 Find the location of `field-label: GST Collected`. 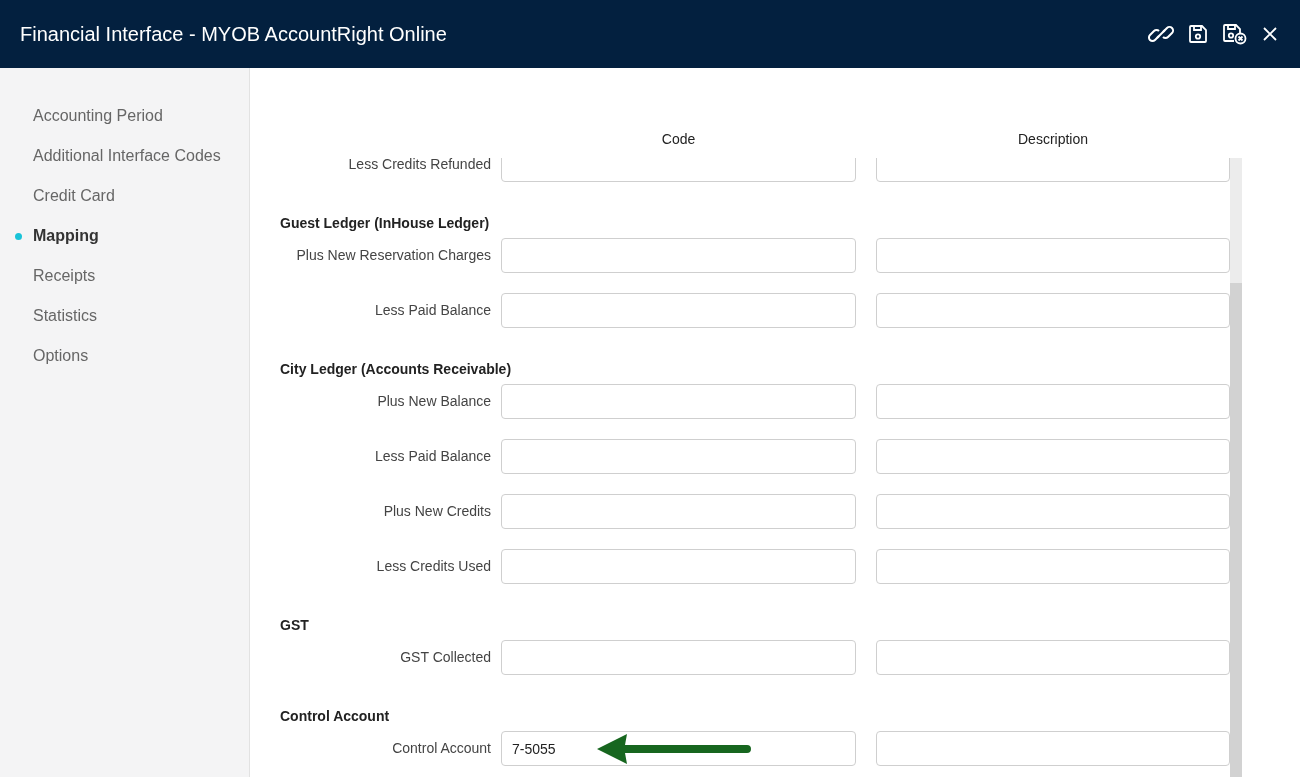

field-label: GST Collected is located at coordinates (445, 657).